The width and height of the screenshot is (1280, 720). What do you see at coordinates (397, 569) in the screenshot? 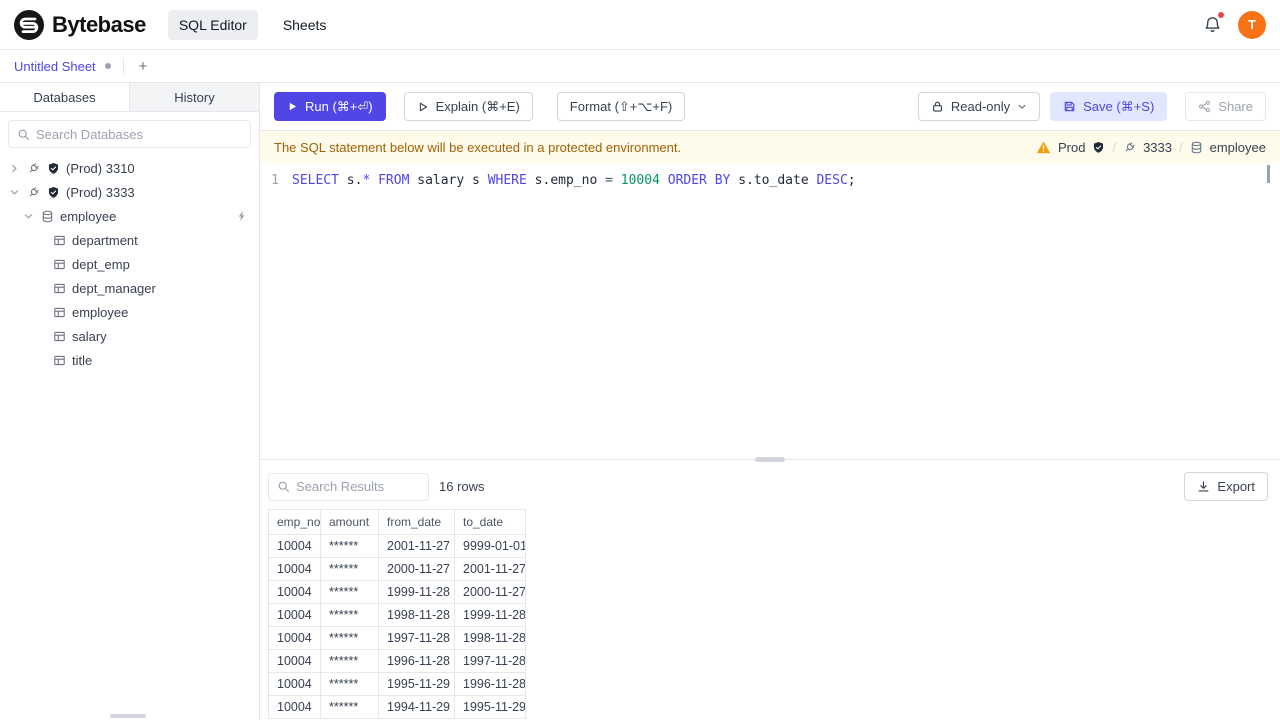
I see `results-row: 10004 ****** 2000-11-27 2001-11-27` at bounding box center [397, 569].